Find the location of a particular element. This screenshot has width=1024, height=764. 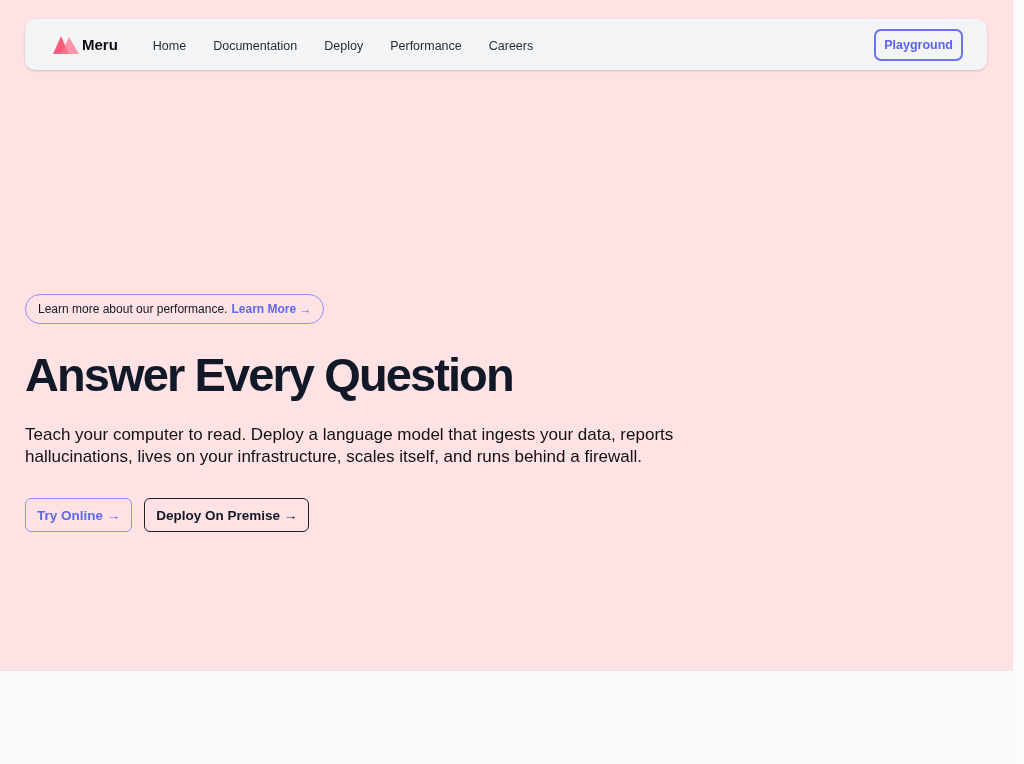

hero-title: Answer Every Question is located at coordinates (269, 375).